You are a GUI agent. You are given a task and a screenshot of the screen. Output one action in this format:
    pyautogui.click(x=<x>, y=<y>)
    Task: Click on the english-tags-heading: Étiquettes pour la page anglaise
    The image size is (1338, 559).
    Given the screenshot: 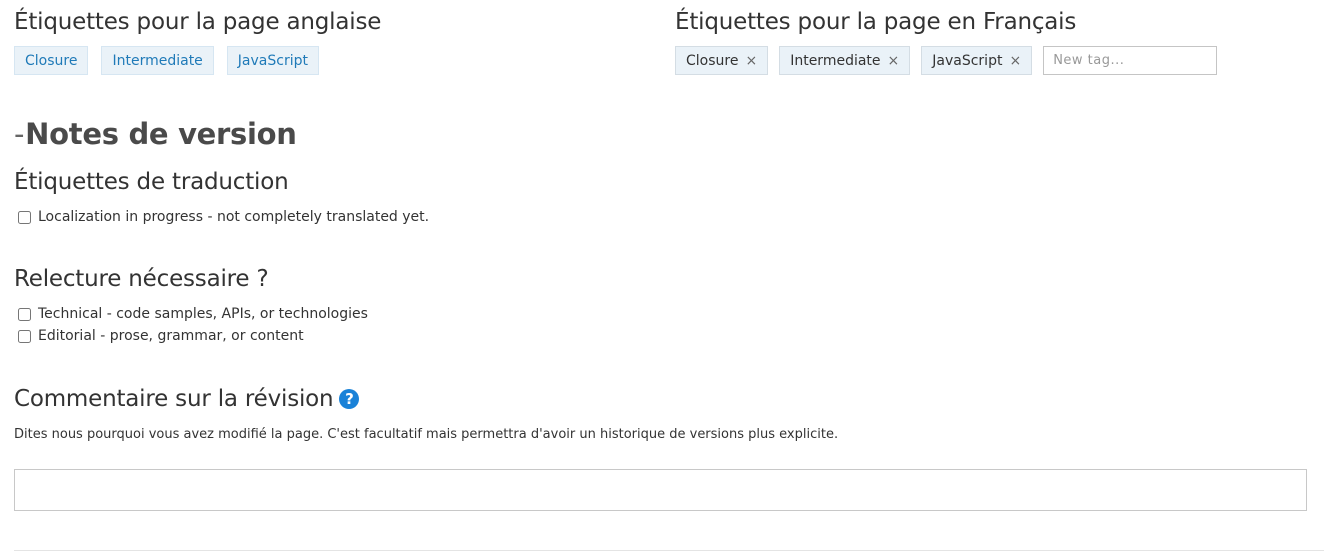 What is the action you would take?
    pyautogui.click(x=198, y=22)
    